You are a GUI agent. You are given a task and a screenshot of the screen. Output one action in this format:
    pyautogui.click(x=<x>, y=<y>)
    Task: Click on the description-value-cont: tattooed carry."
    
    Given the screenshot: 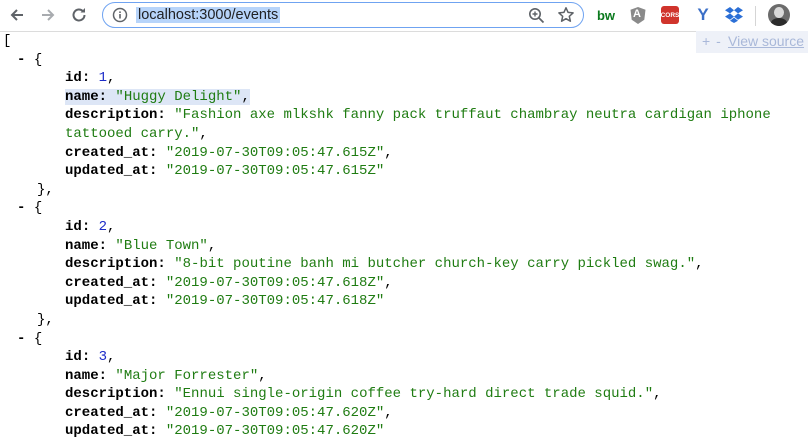 What is the action you would take?
    pyautogui.click(x=132, y=133)
    